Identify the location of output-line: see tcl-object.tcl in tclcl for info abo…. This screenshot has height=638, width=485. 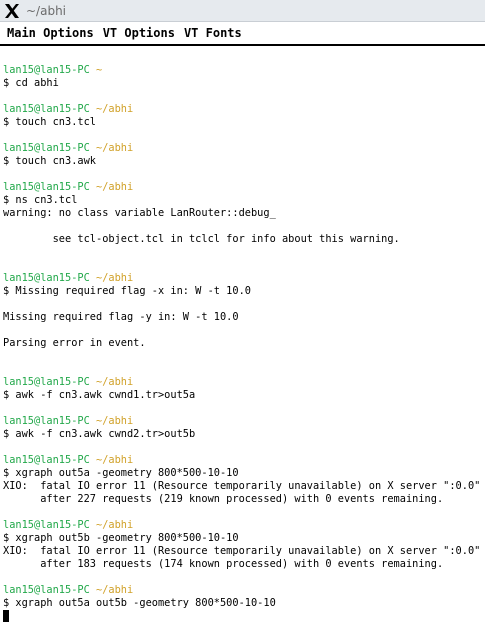
(201, 239).